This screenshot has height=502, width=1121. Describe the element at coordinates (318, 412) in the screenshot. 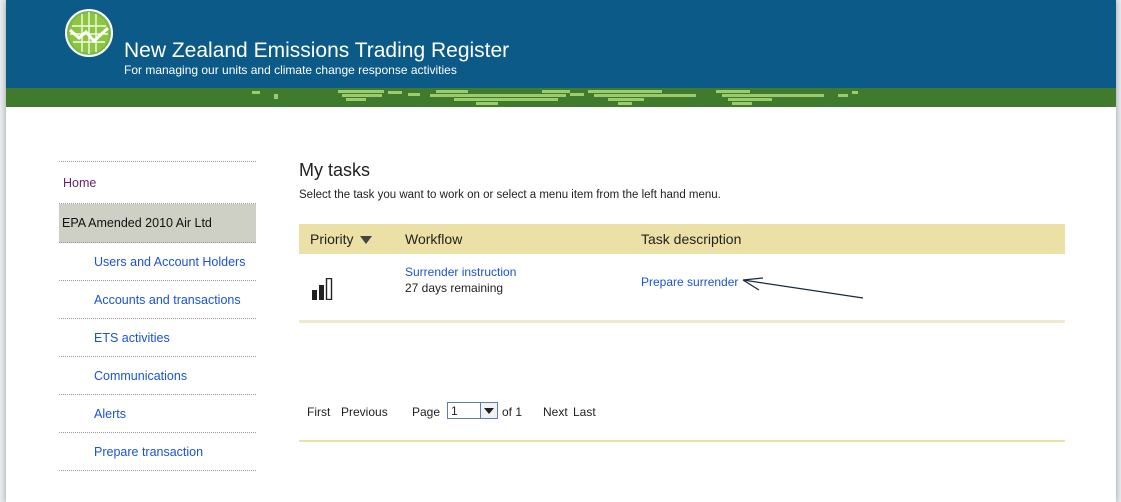

I see `first-page-link: First` at that location.